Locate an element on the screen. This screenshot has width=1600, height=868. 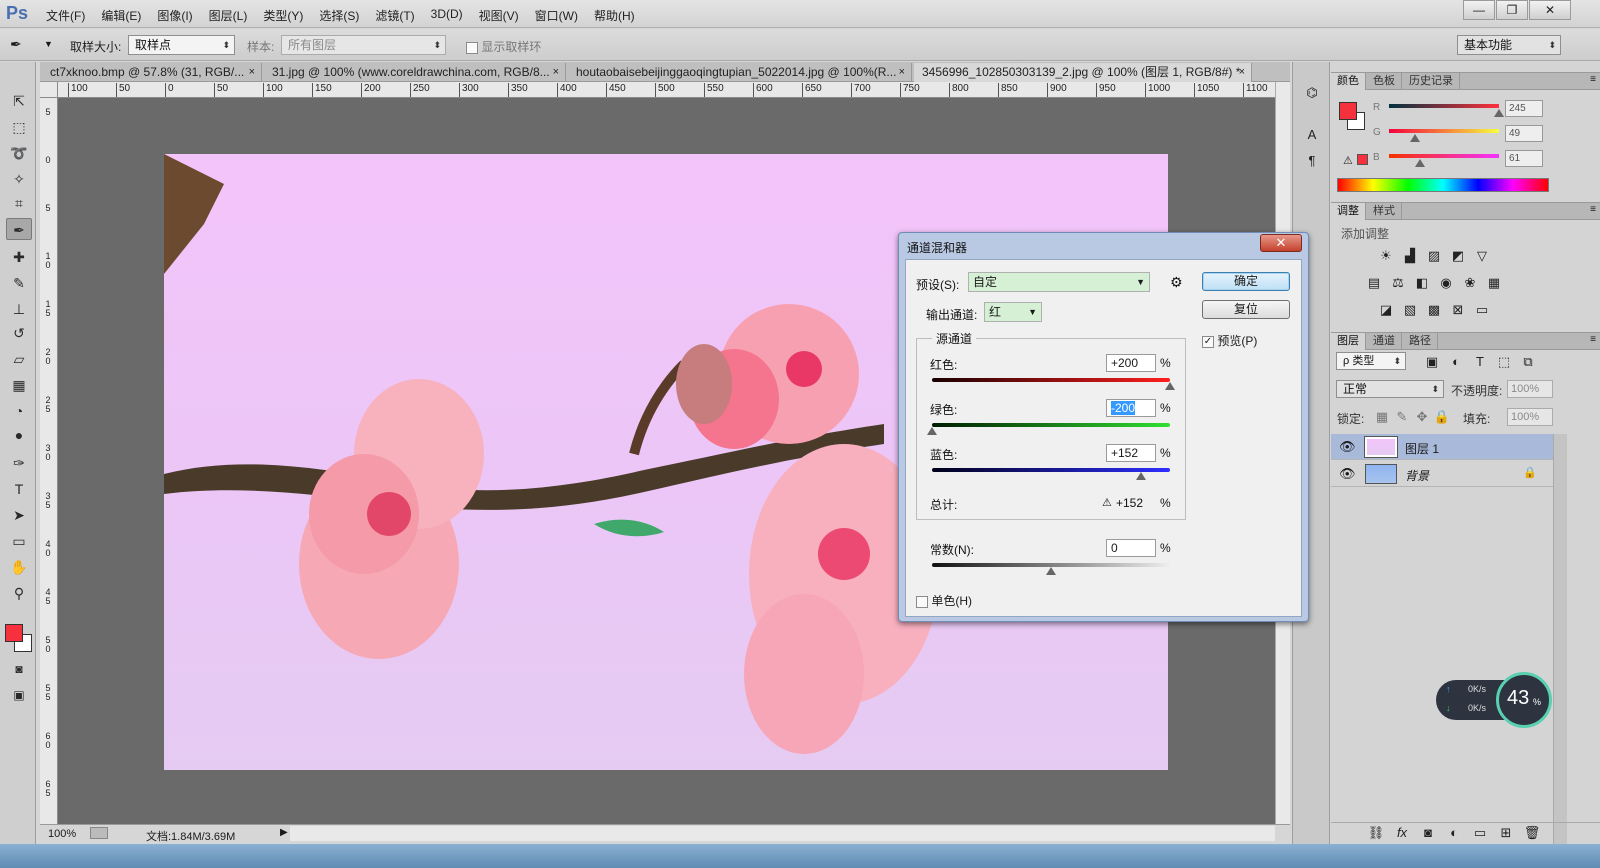
menu-filter: 滤镜(T) is located at coordinates (394, 15).